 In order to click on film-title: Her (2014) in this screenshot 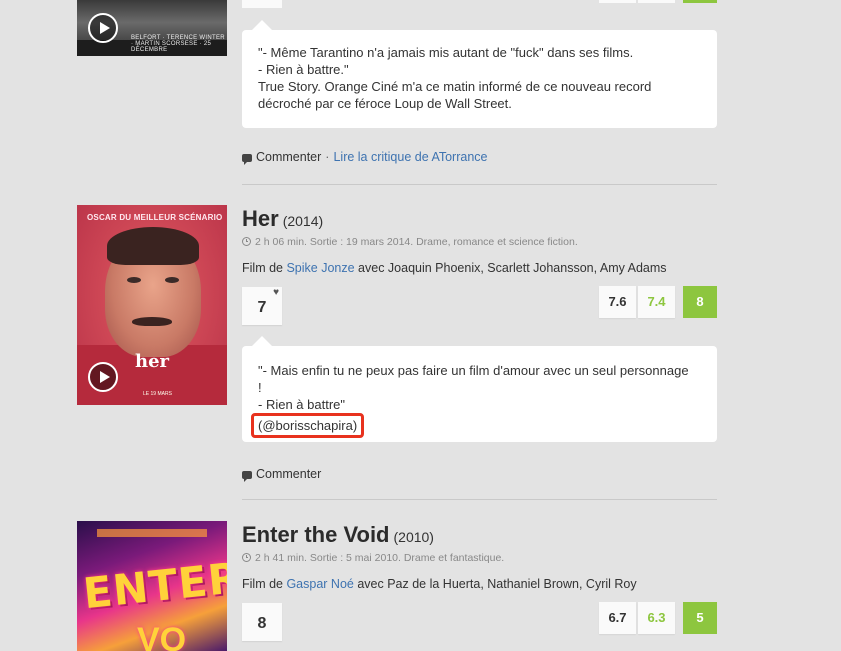, I will do `click(282, 219)`.